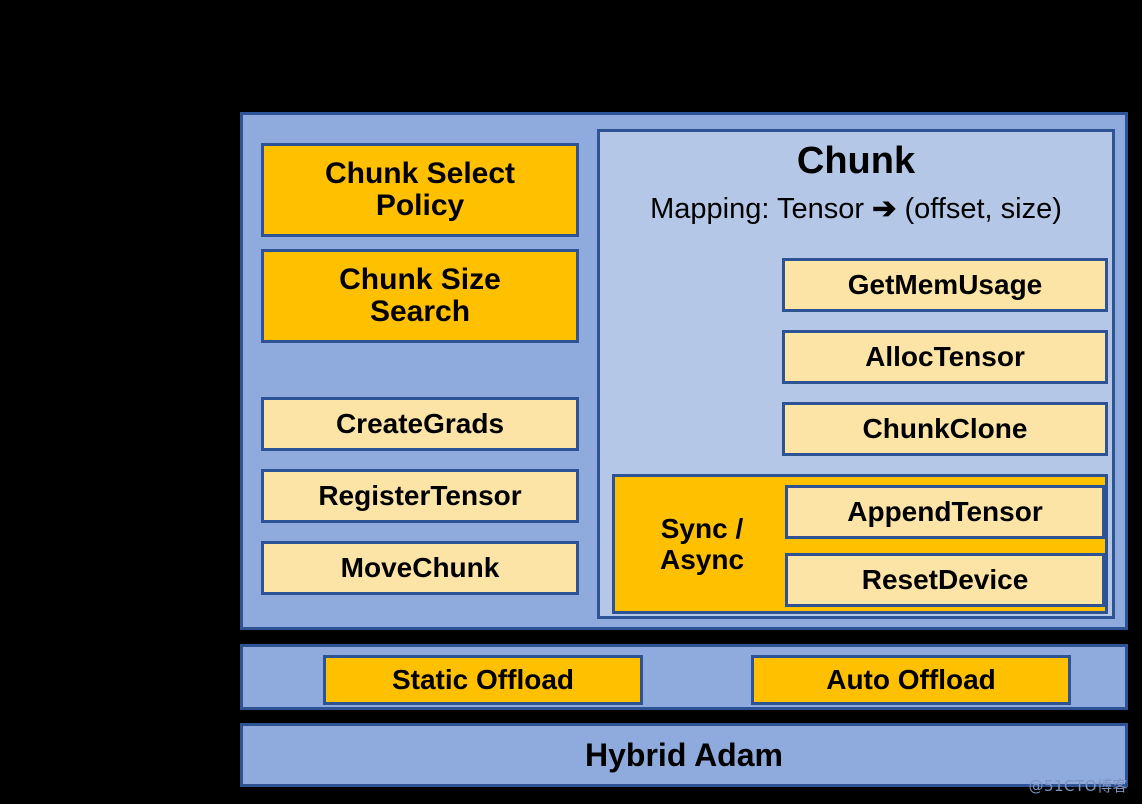 This screenshot has height=804, width=1142. What do you see at coordinates (702, 528) in the screenshot?
I see `sync-async-label-line1: Sync /` at bounding box center [702, 528].